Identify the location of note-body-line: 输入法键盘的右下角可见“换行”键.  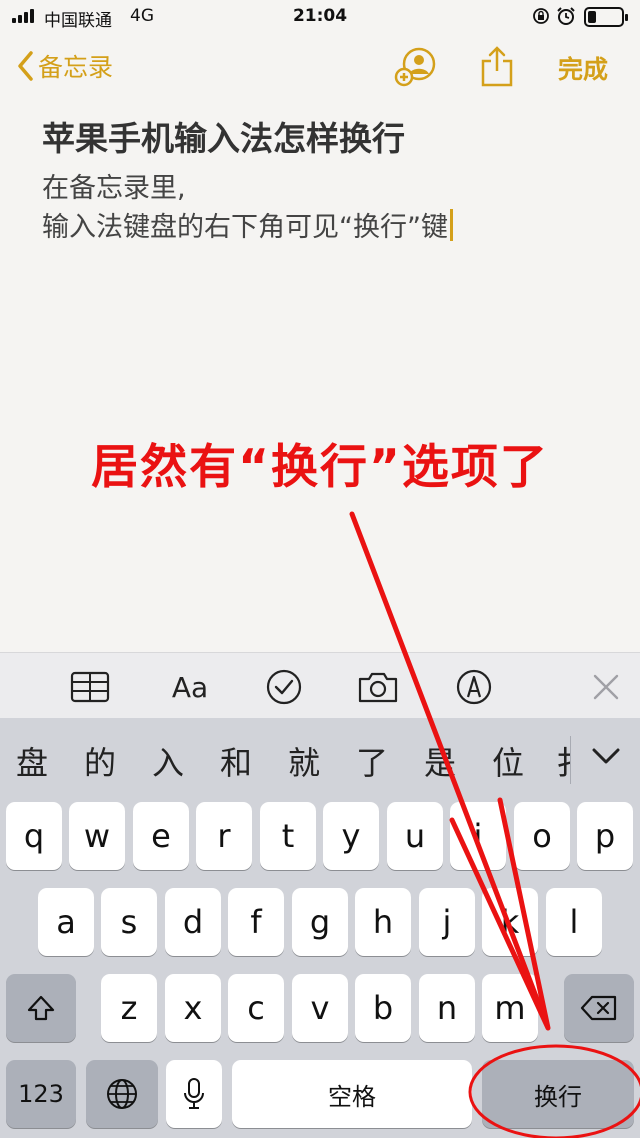
(247, 224).